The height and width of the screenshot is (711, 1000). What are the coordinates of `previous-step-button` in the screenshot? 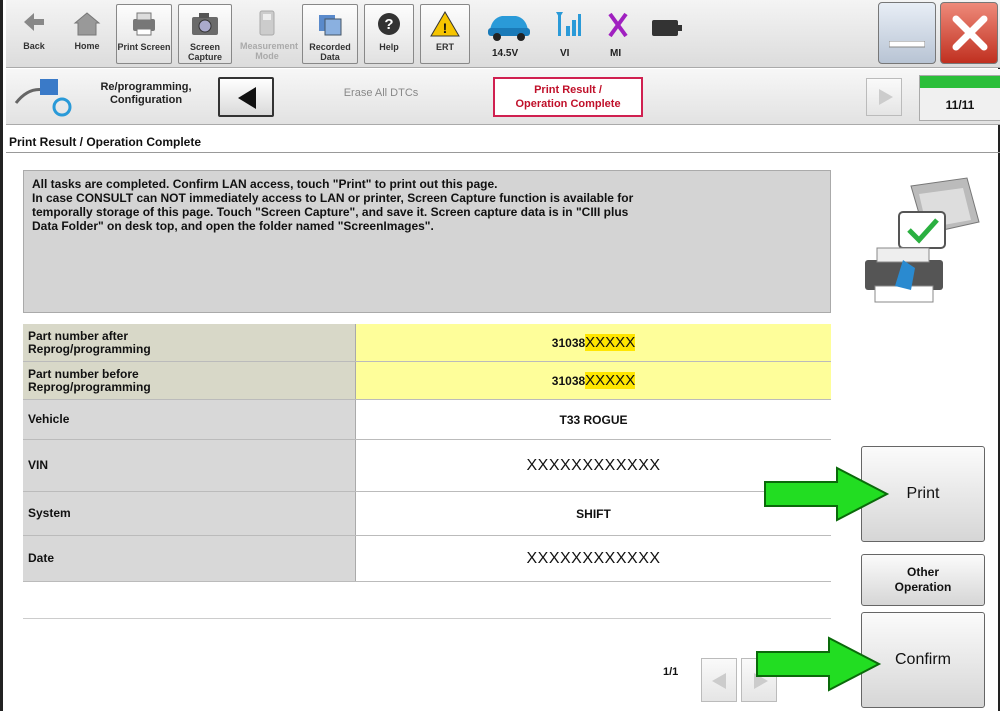 It's located at (246, 97).